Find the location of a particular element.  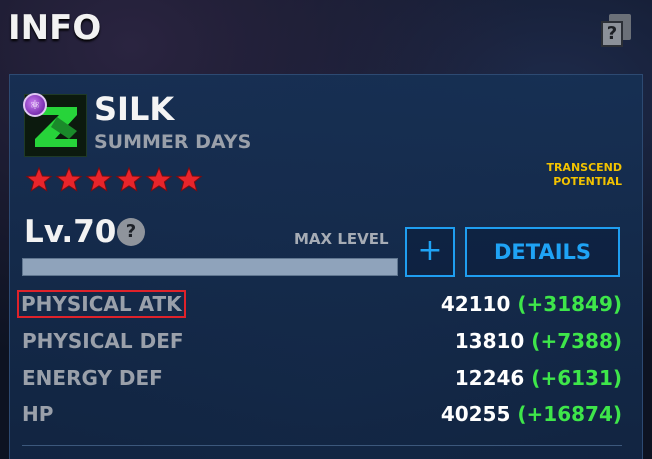

stat-name: ENERGY DEF is located at coordinates (92, 378).